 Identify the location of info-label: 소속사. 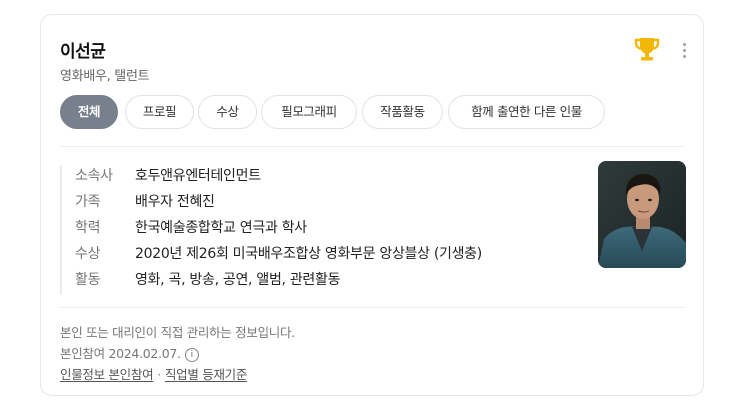
(94, 176).